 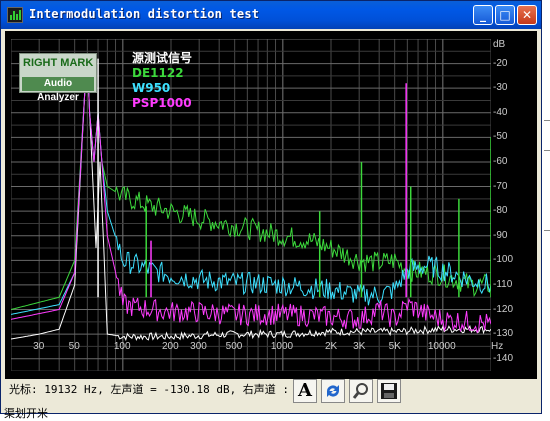 What do you see at coordinates (271, 15) in the screenshot?
I see `title-bar: Intermodulation distortion test _ □ ✕` at bounding box center [271, 15].